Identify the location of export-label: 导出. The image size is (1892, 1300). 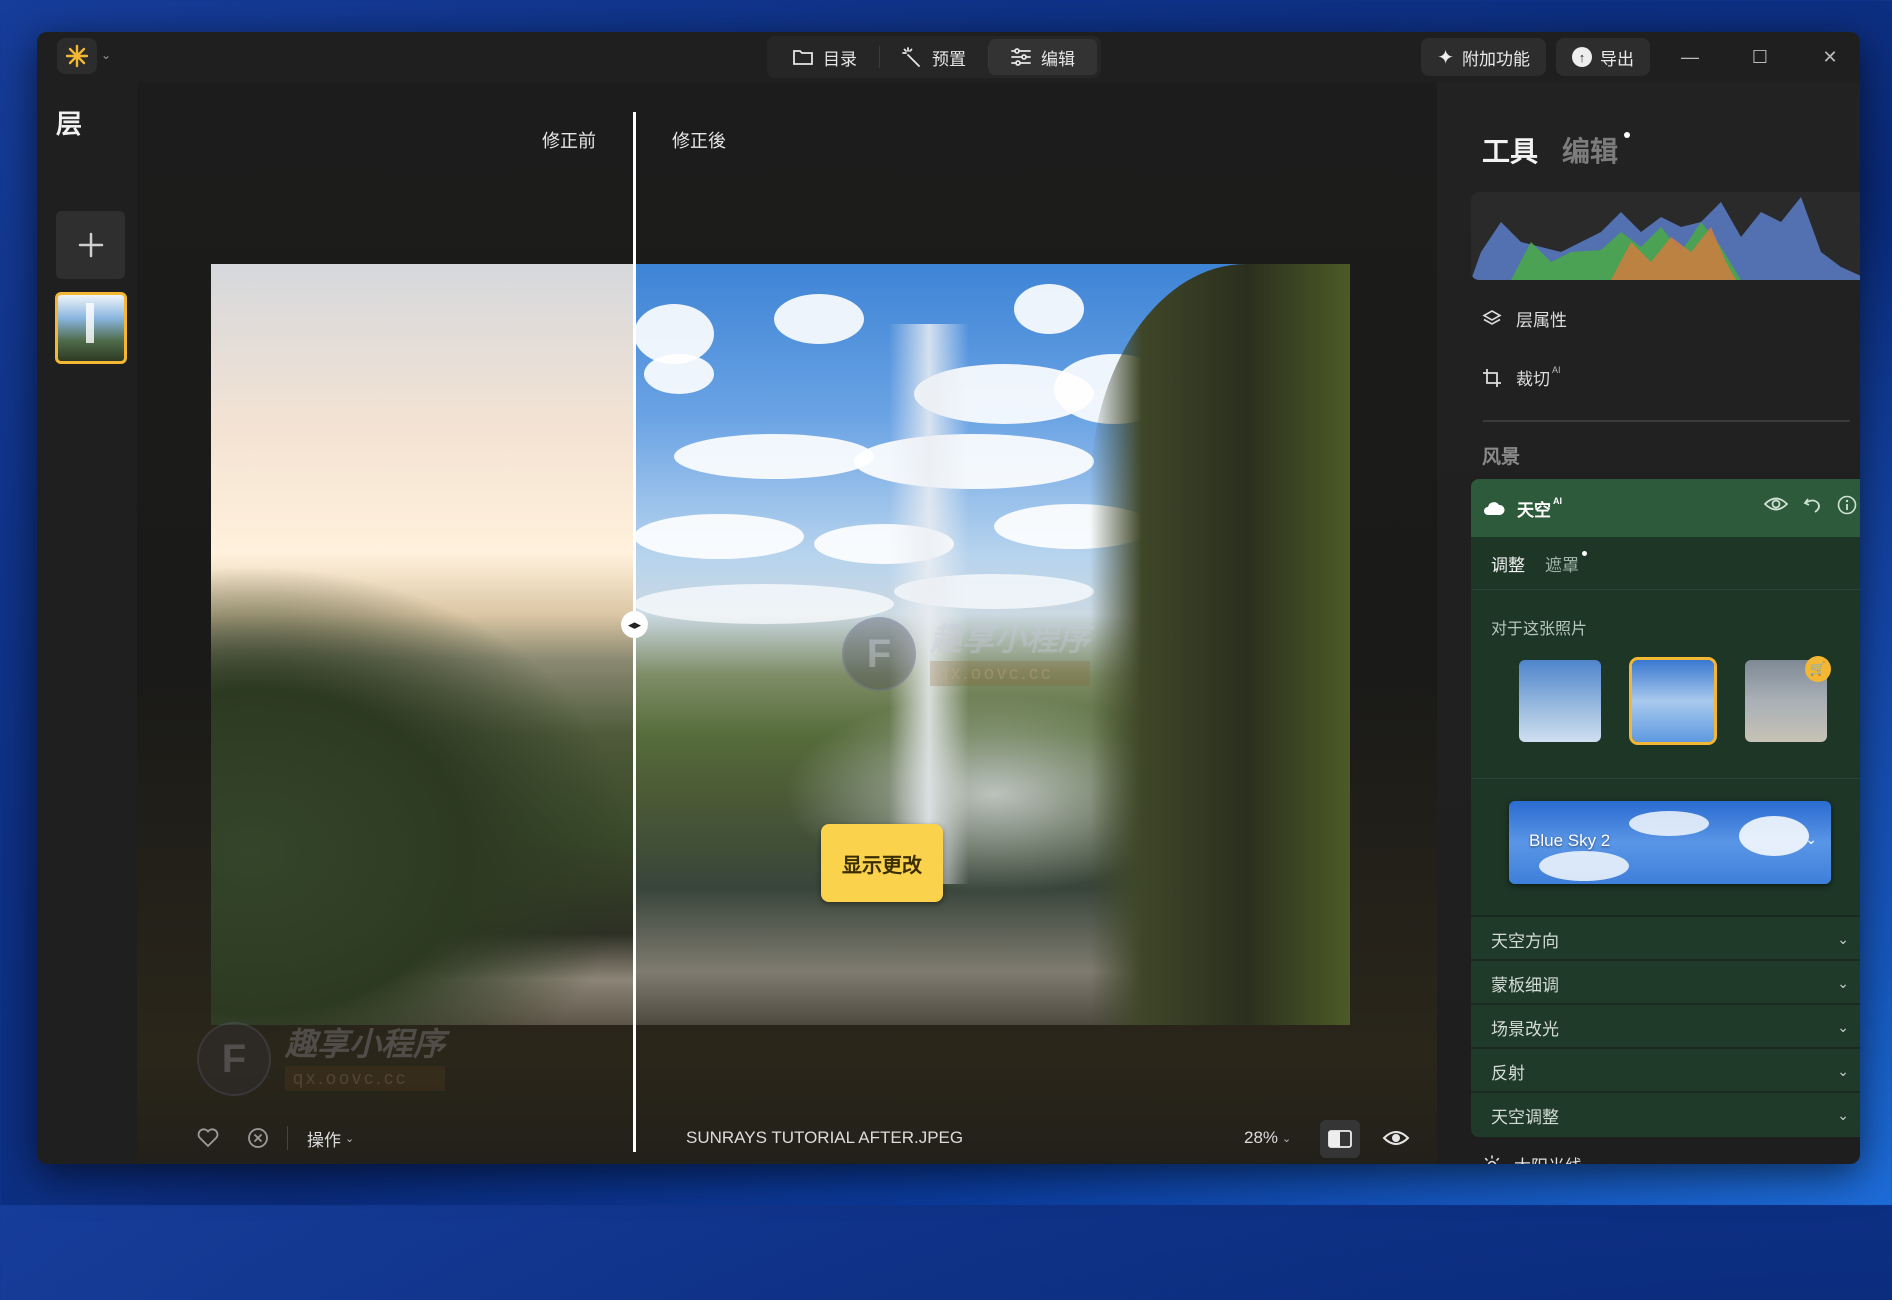
(1617, 59).